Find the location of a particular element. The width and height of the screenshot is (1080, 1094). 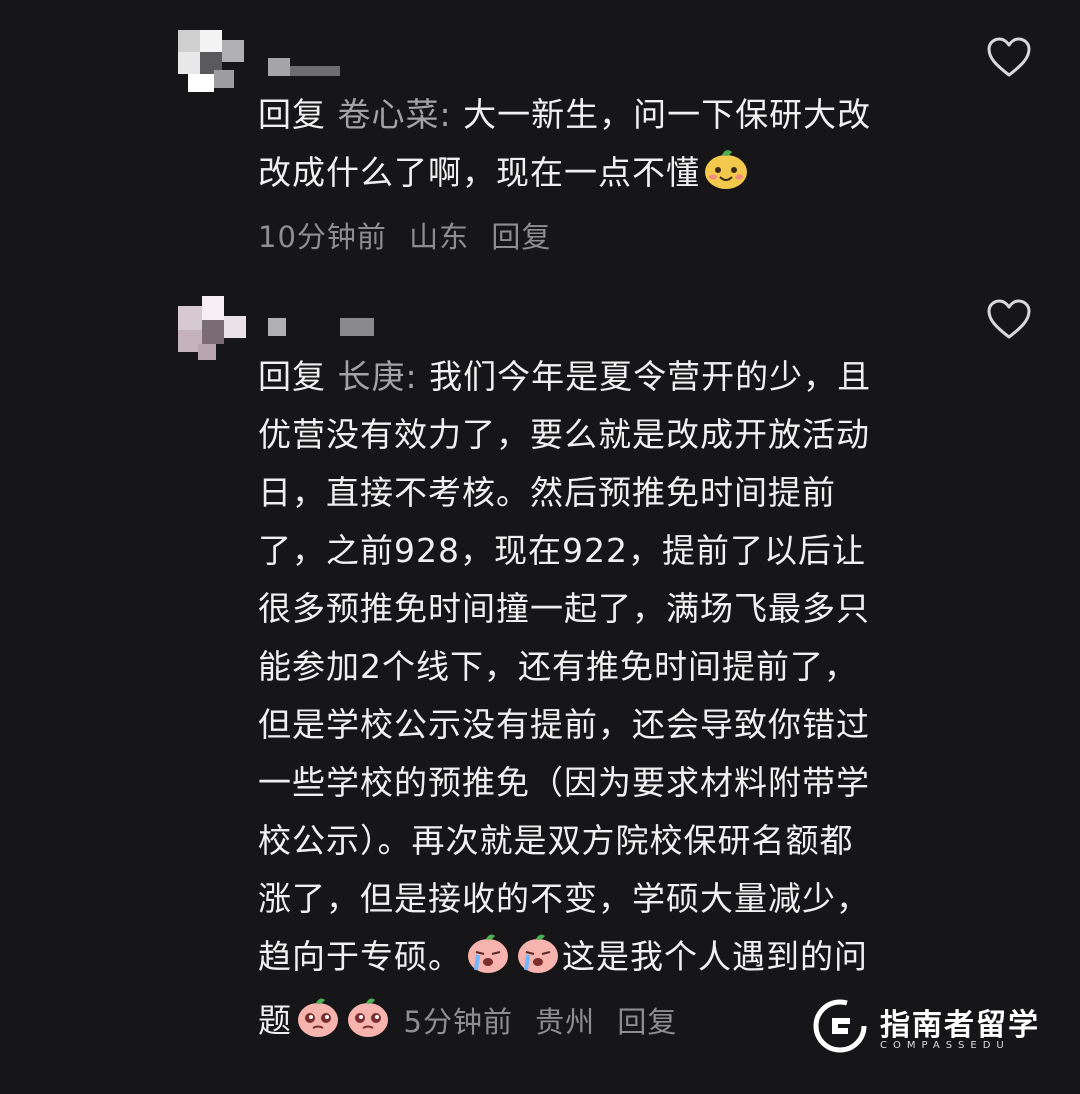

comment-line: 改成什么了啊，现在一点不懂 is located at coordinates (598, 176).